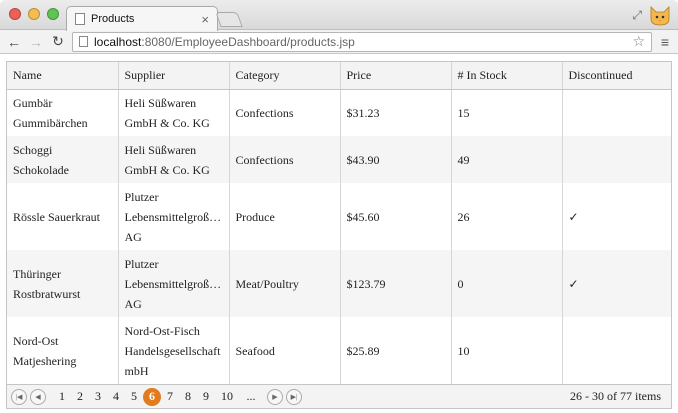 This screenshot has height=413, width=678. Describe the element at coordinates (63, 76) in the screenshot. I see `column-header-name: Name` at that location.